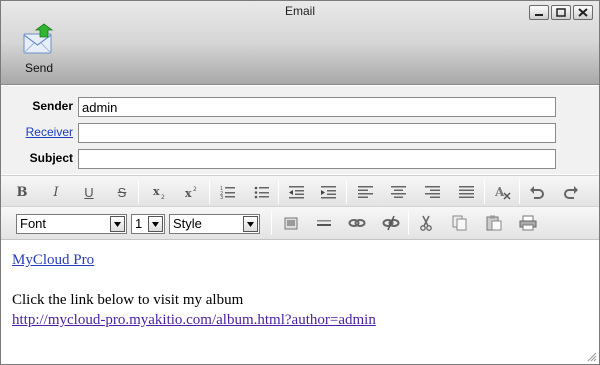 This screenshot has height=365, width=600. I want to click on font-select-value: Font, so click(33, 223).